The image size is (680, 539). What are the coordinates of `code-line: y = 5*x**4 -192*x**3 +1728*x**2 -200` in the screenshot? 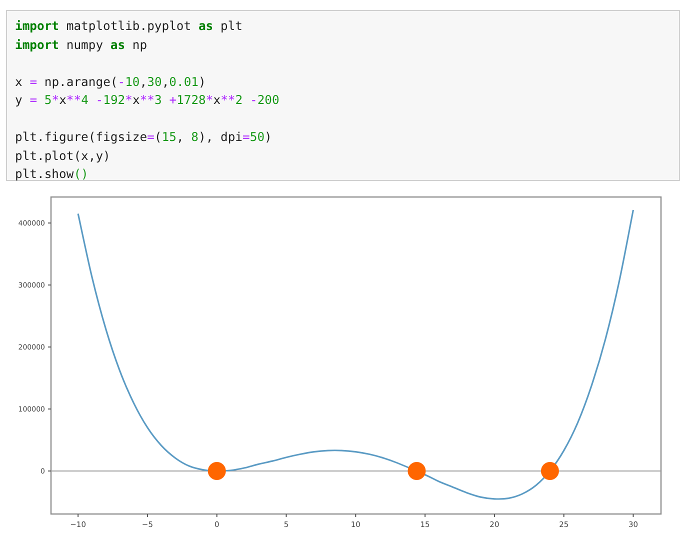 It's located at (147, 100).